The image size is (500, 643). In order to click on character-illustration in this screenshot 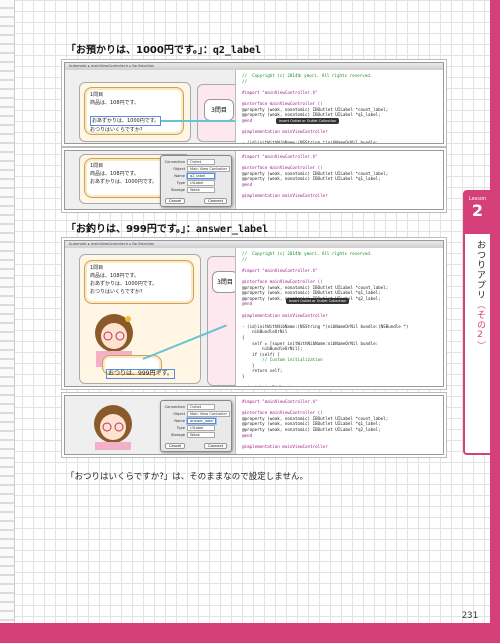, I will do `click(113, 427)`.